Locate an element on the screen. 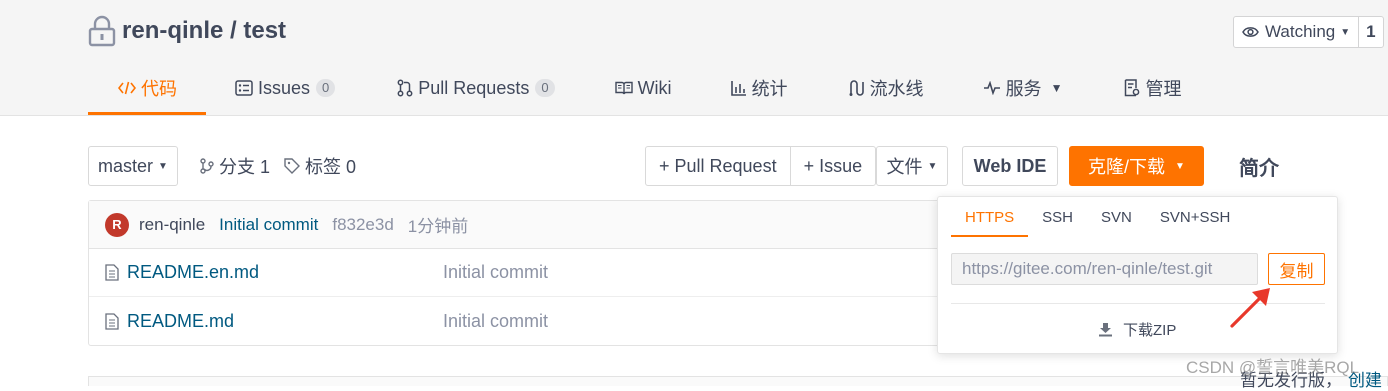 The height and width of the screenshot is (391, 1388). tab-label: 服务 is located at coordinates (1023, 89).